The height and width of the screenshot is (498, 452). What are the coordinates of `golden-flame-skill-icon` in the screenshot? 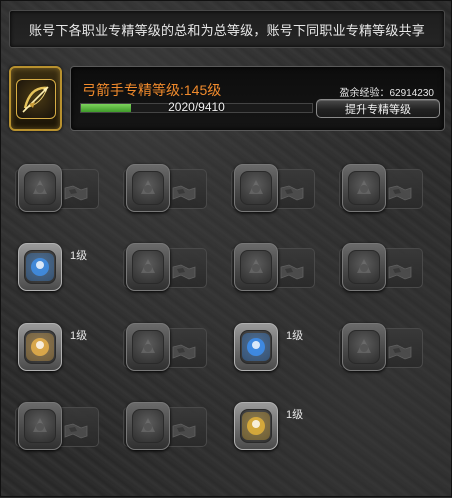 It's located at (40, 347).